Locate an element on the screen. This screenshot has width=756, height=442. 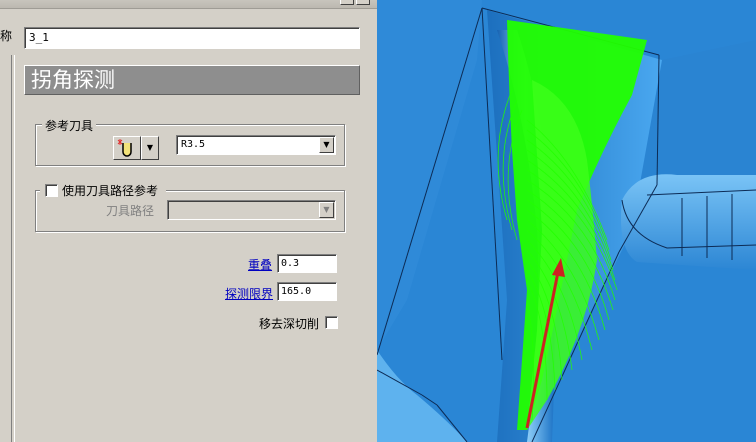
page-title: 拐角探测 is located at coordinates (192, 80).